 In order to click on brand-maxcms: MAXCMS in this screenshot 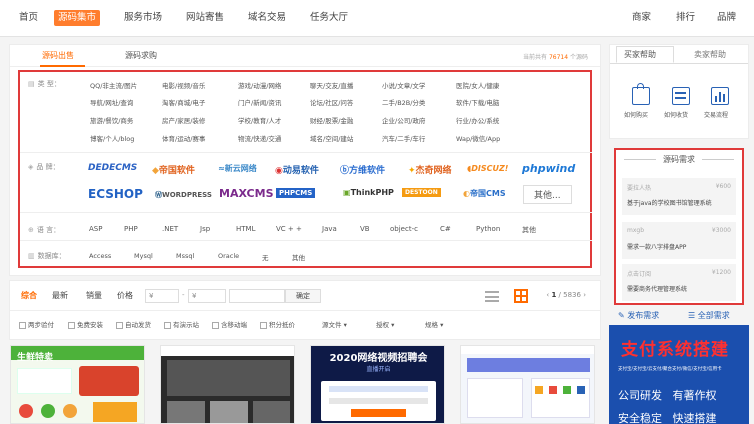, I will do `click(246, 193)`.